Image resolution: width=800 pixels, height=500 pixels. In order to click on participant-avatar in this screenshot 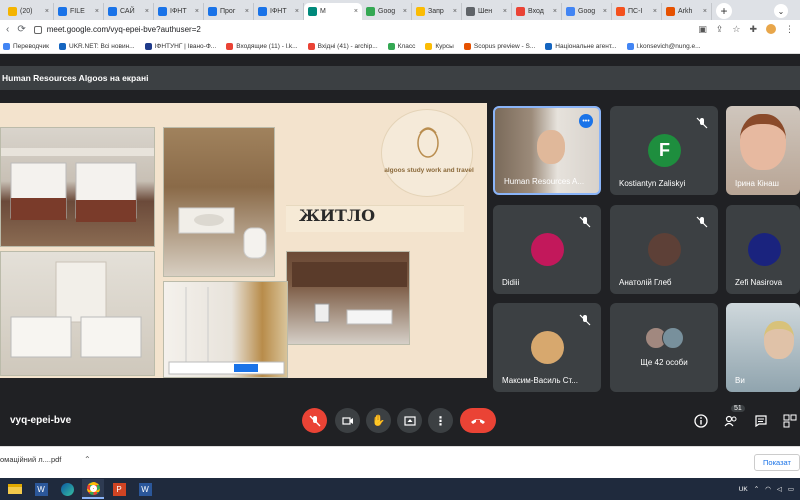, I will do `click(547, 347)`.